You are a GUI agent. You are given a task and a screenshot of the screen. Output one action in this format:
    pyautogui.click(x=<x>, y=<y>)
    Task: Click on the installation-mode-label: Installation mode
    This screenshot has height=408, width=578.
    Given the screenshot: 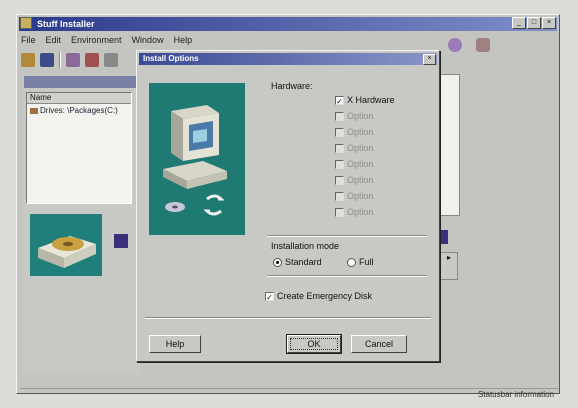 What is the action you would take?
    pyautogui.click(x=305, y=246)
    